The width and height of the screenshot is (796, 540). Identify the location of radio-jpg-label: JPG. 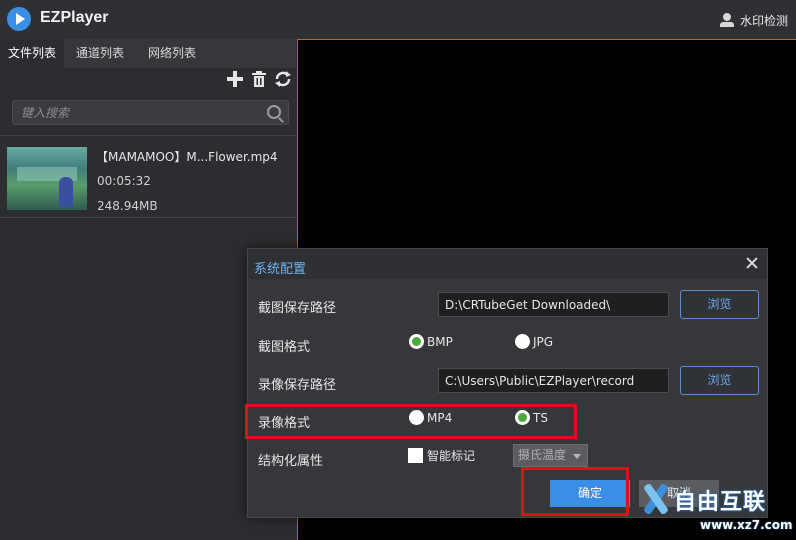
(543, 341).